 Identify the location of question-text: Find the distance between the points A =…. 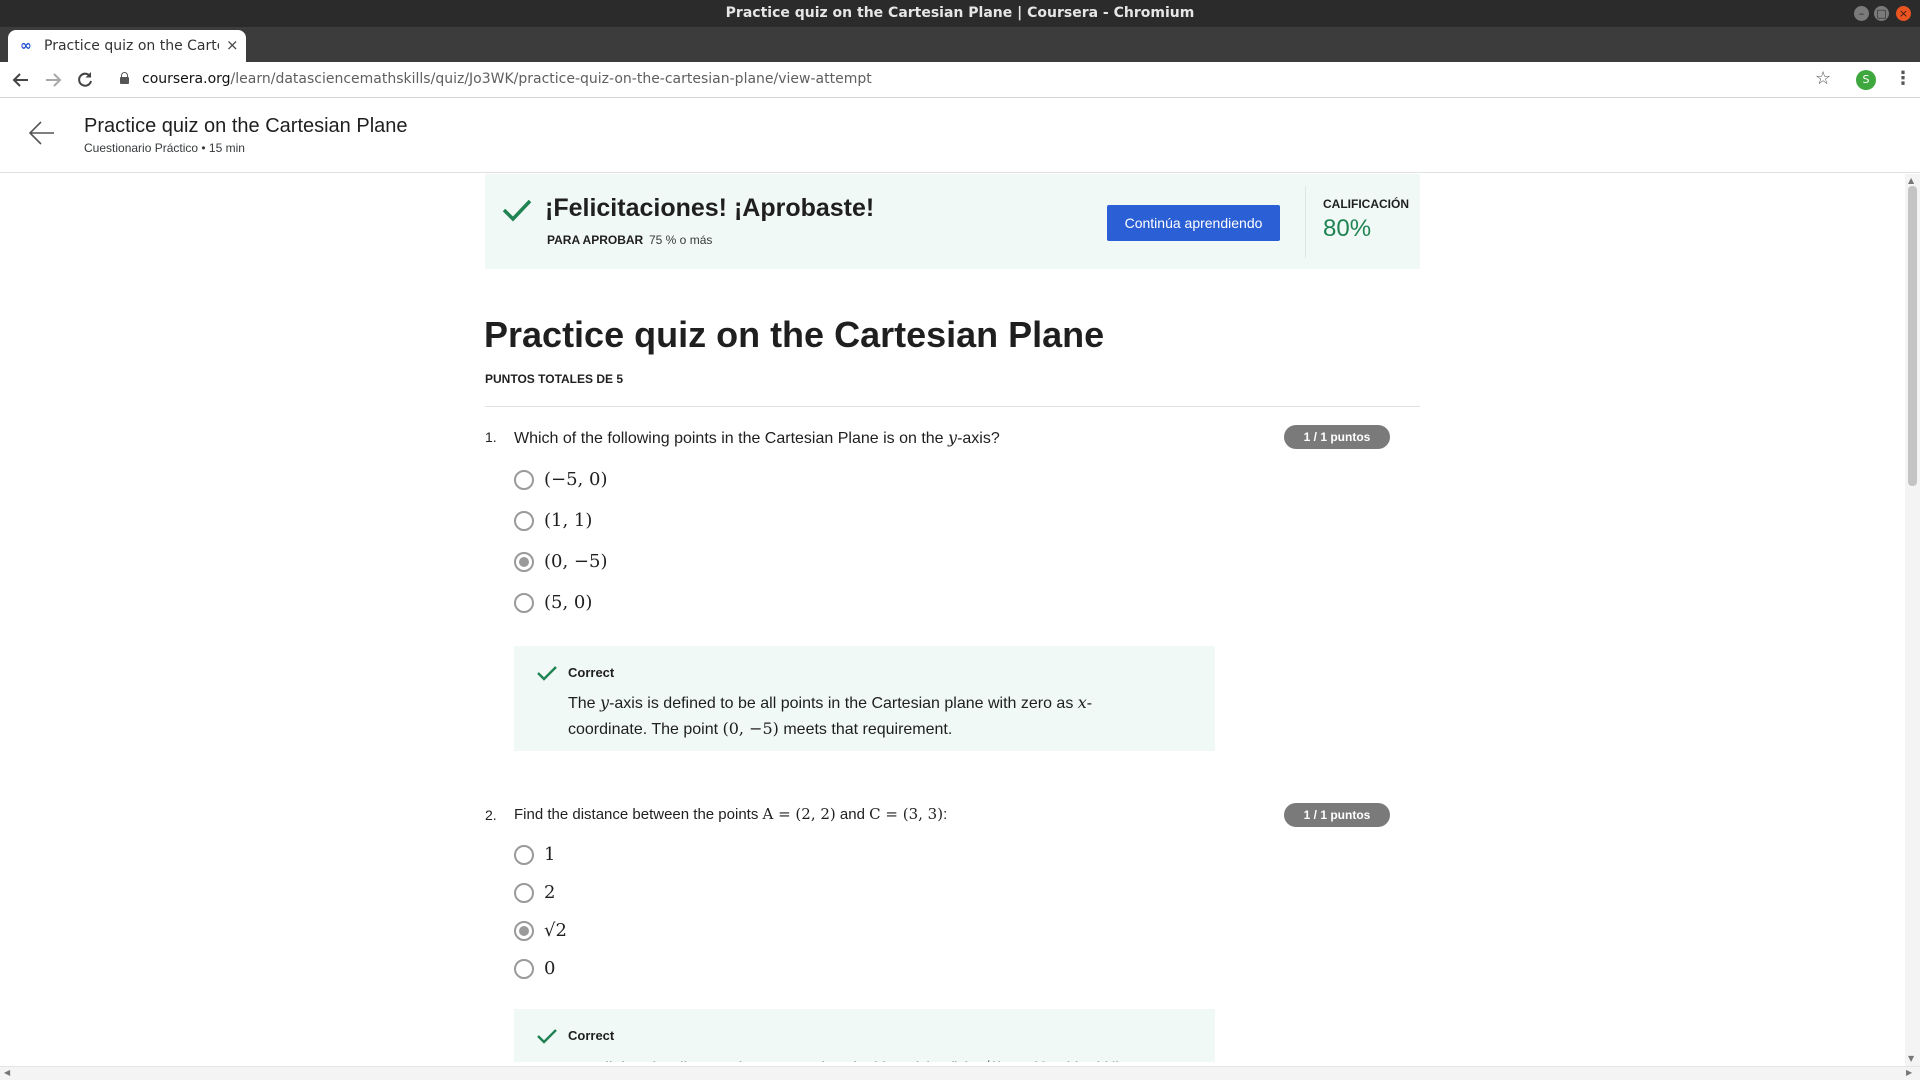
(730, 814).